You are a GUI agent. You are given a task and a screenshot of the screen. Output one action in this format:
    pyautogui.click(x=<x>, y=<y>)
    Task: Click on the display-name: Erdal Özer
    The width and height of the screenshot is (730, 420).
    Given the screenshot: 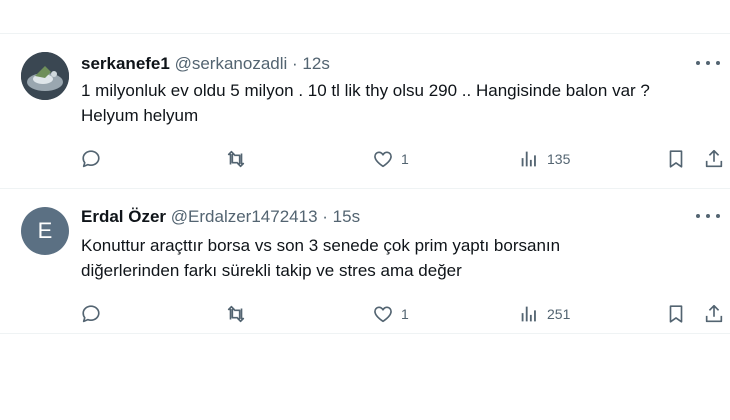 What is the action you would take?
    pyautogui.click(x=123, y=216)
    